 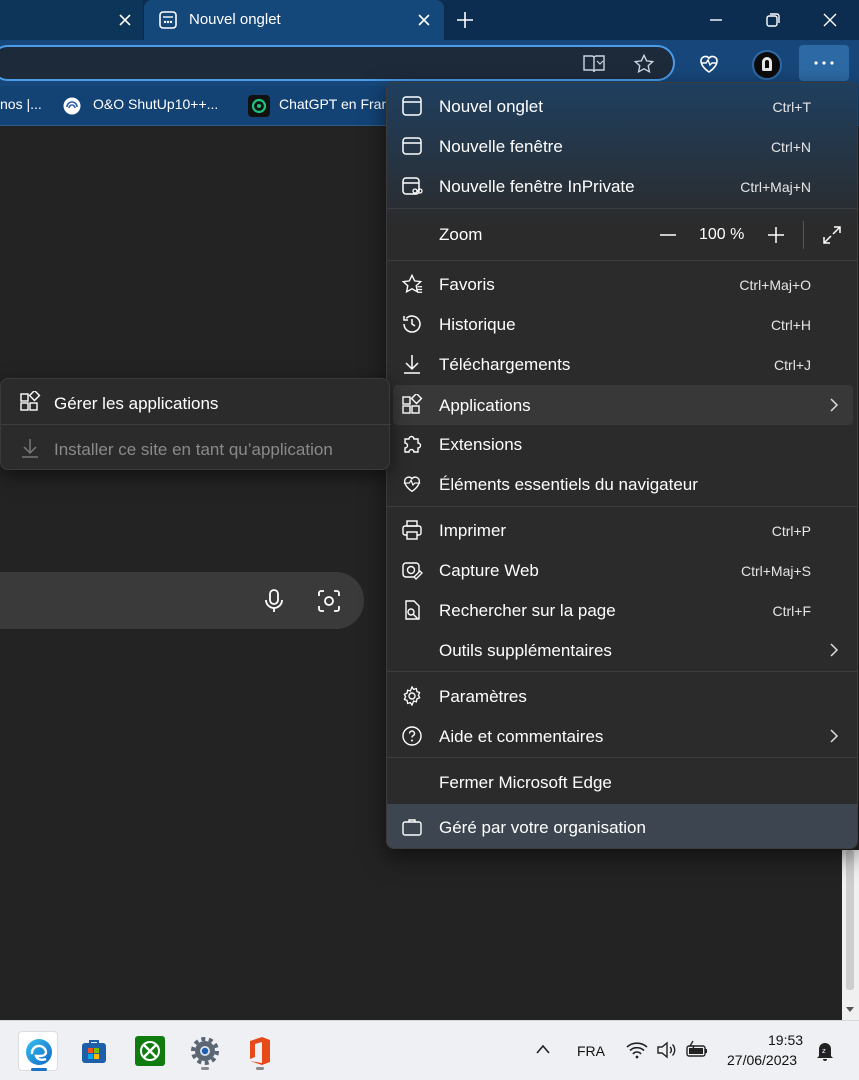 I want to click on profile-avatar, so click(x=767, y=65).